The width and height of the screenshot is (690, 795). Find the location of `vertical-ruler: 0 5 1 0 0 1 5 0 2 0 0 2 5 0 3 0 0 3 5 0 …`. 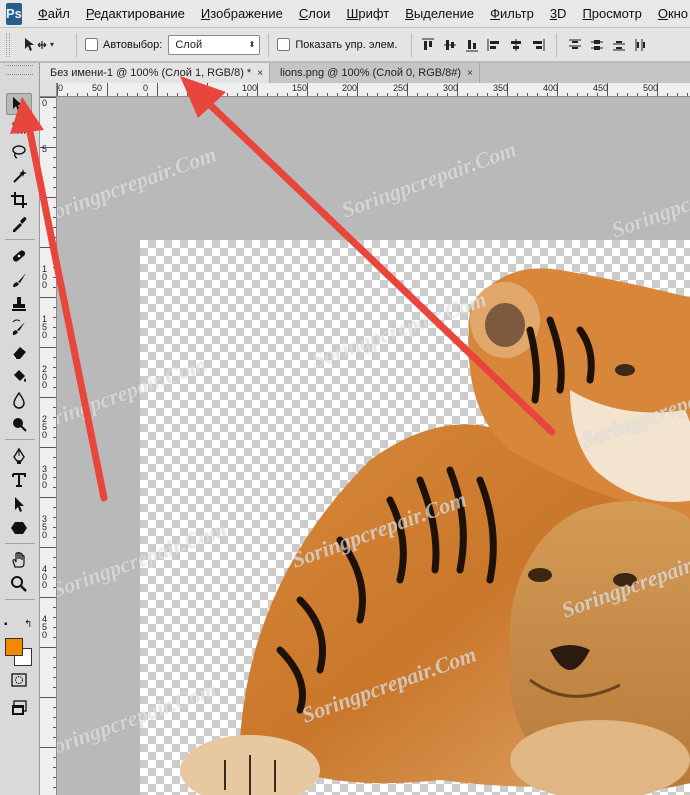

vertical-ruler: 0 5 1 0 0 1 5 0 2 0 0 2 5 0 3 0 0 3 5 0 … is located at coordinates (48, 446).